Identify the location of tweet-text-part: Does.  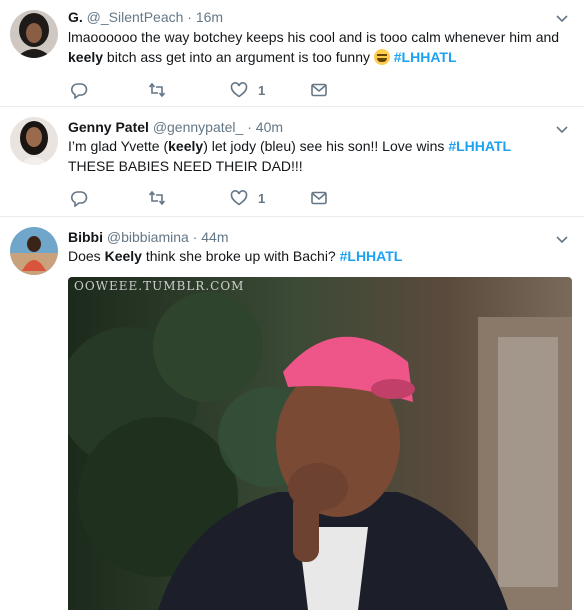
(86, 256).